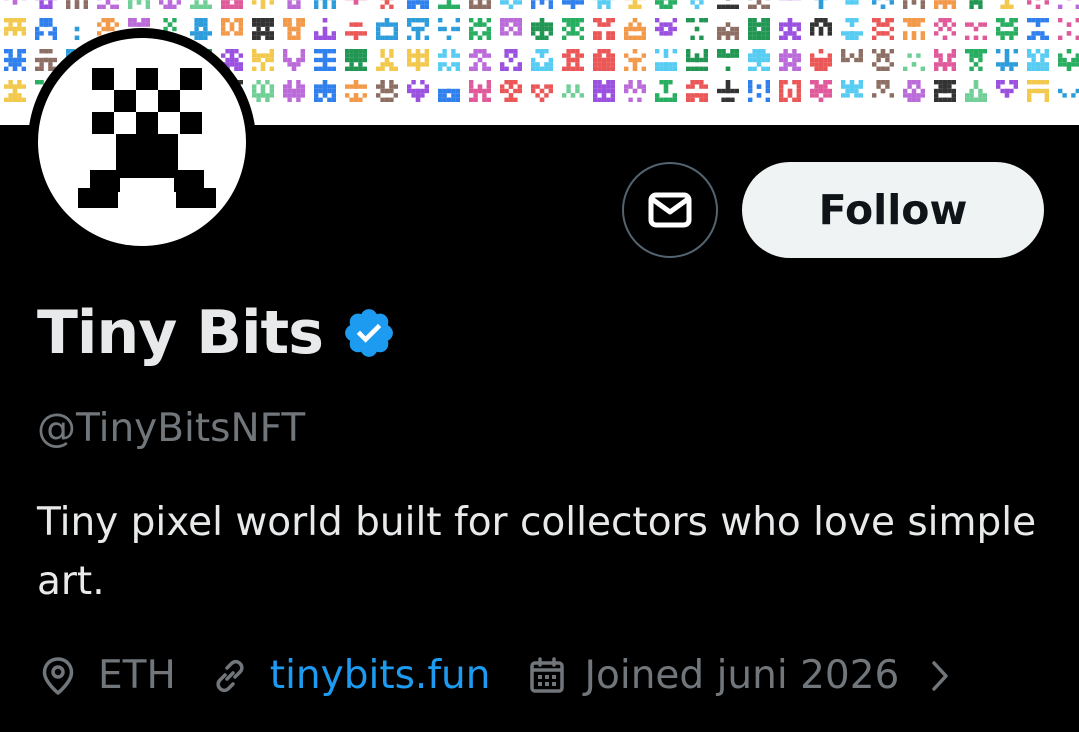  Describe the element at coordinates (940, 676) in the screenshot. I see `chevron-right-icon` at that location.